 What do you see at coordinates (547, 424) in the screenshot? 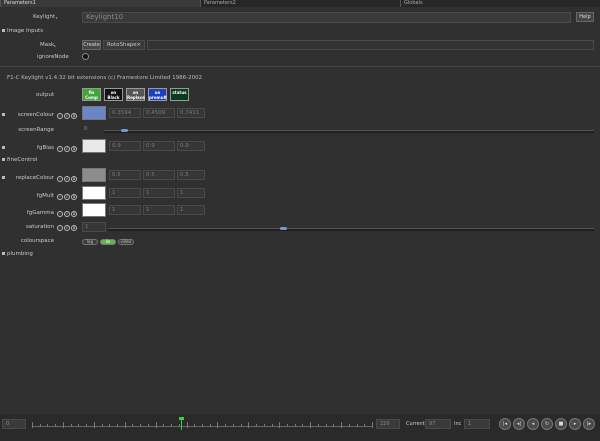
I see `loop-icon: ↻` at bounding box center [547, 424].